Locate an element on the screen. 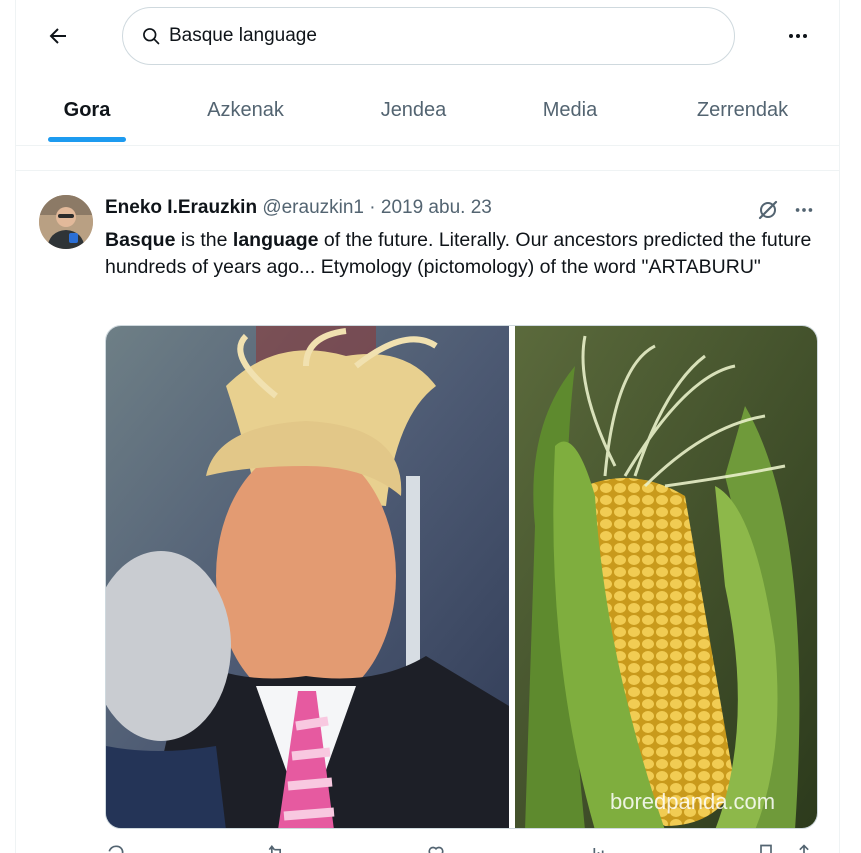  tab-label: Zerrendak is located at coordinates (742, 109).